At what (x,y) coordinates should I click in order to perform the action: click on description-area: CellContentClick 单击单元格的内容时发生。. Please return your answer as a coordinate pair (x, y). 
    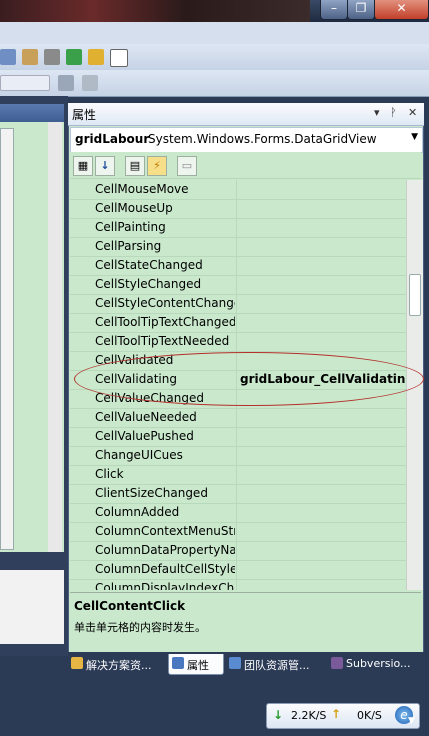
    Looking at the image, I should click on (245, 621).